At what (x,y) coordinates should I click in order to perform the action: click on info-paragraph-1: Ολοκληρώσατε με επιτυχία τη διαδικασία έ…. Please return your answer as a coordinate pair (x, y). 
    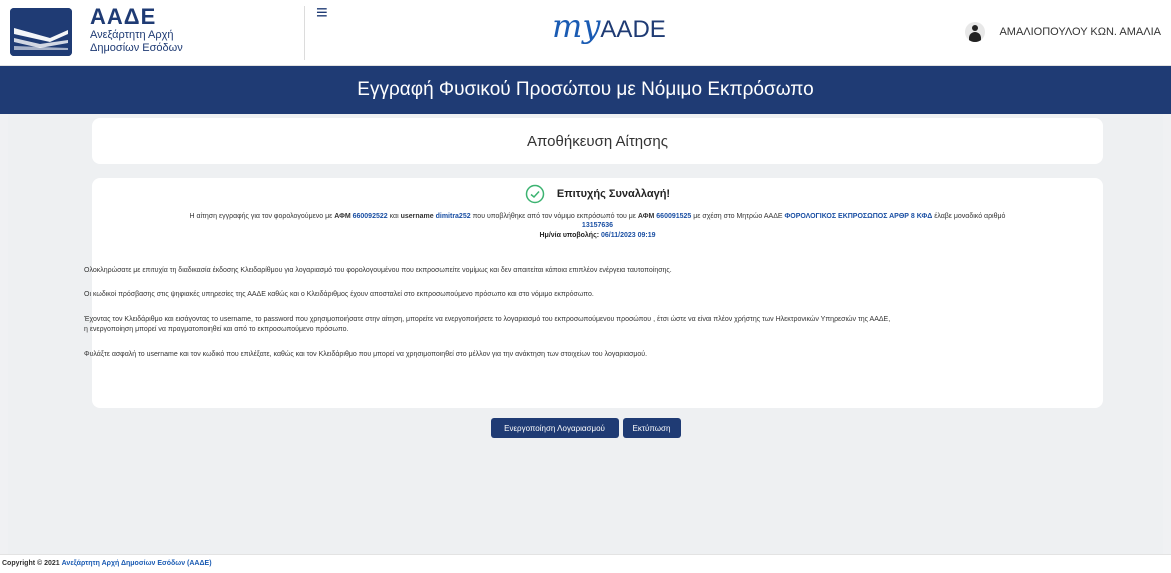
    Looking at the image, I should click on (378, 270).